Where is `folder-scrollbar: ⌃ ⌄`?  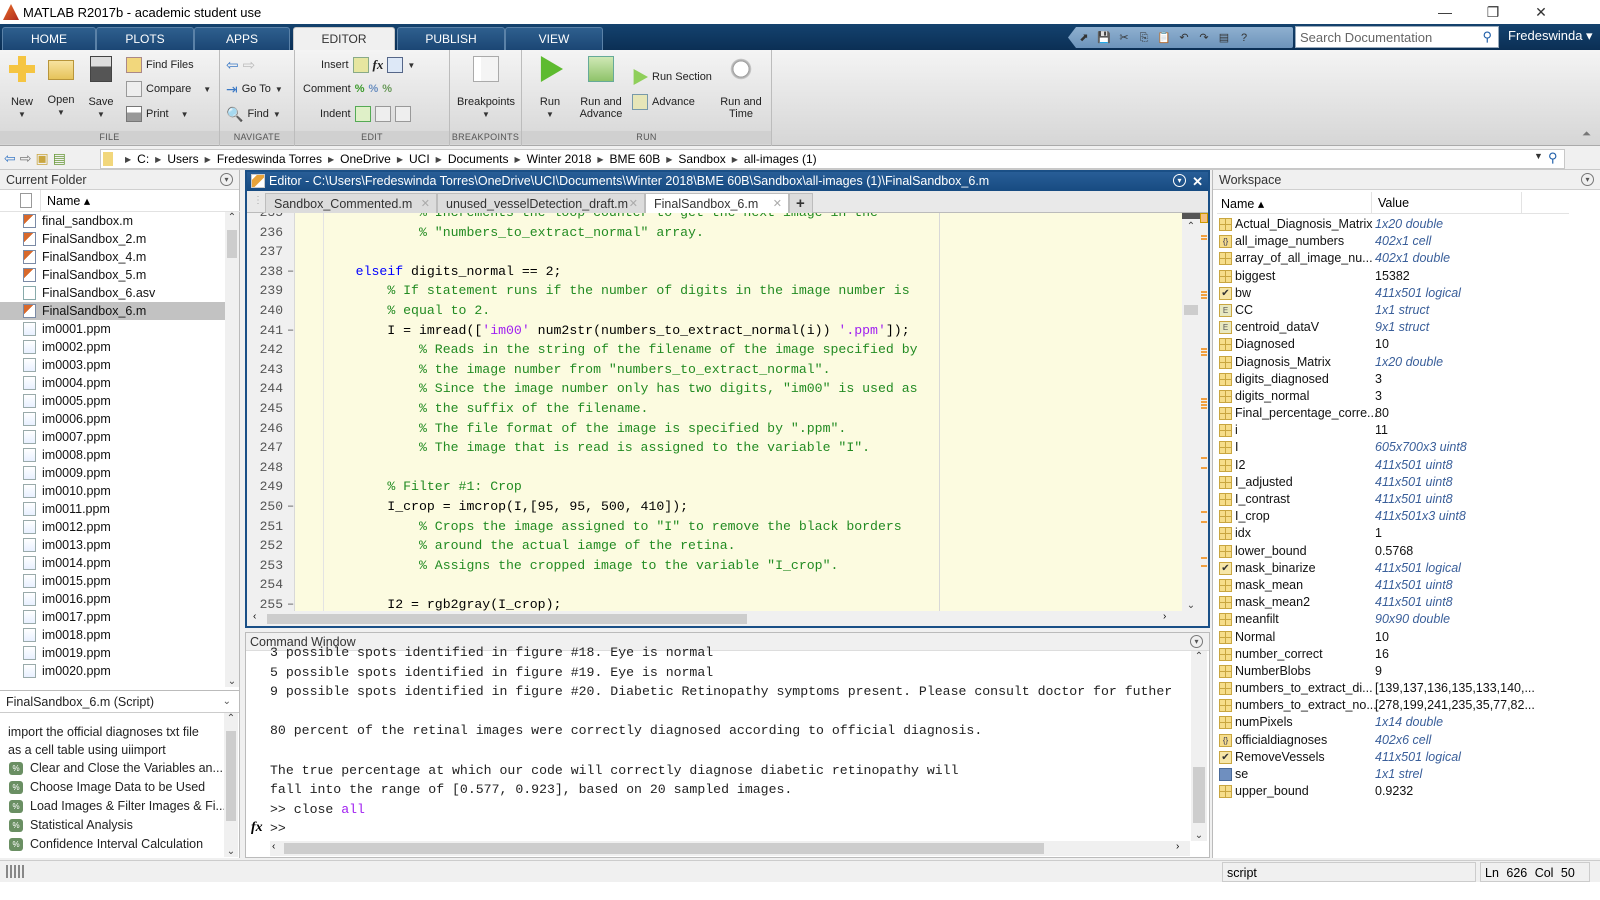 folder-scrollbar: ⌃ ⌄ is located at coordinates (232, 449).